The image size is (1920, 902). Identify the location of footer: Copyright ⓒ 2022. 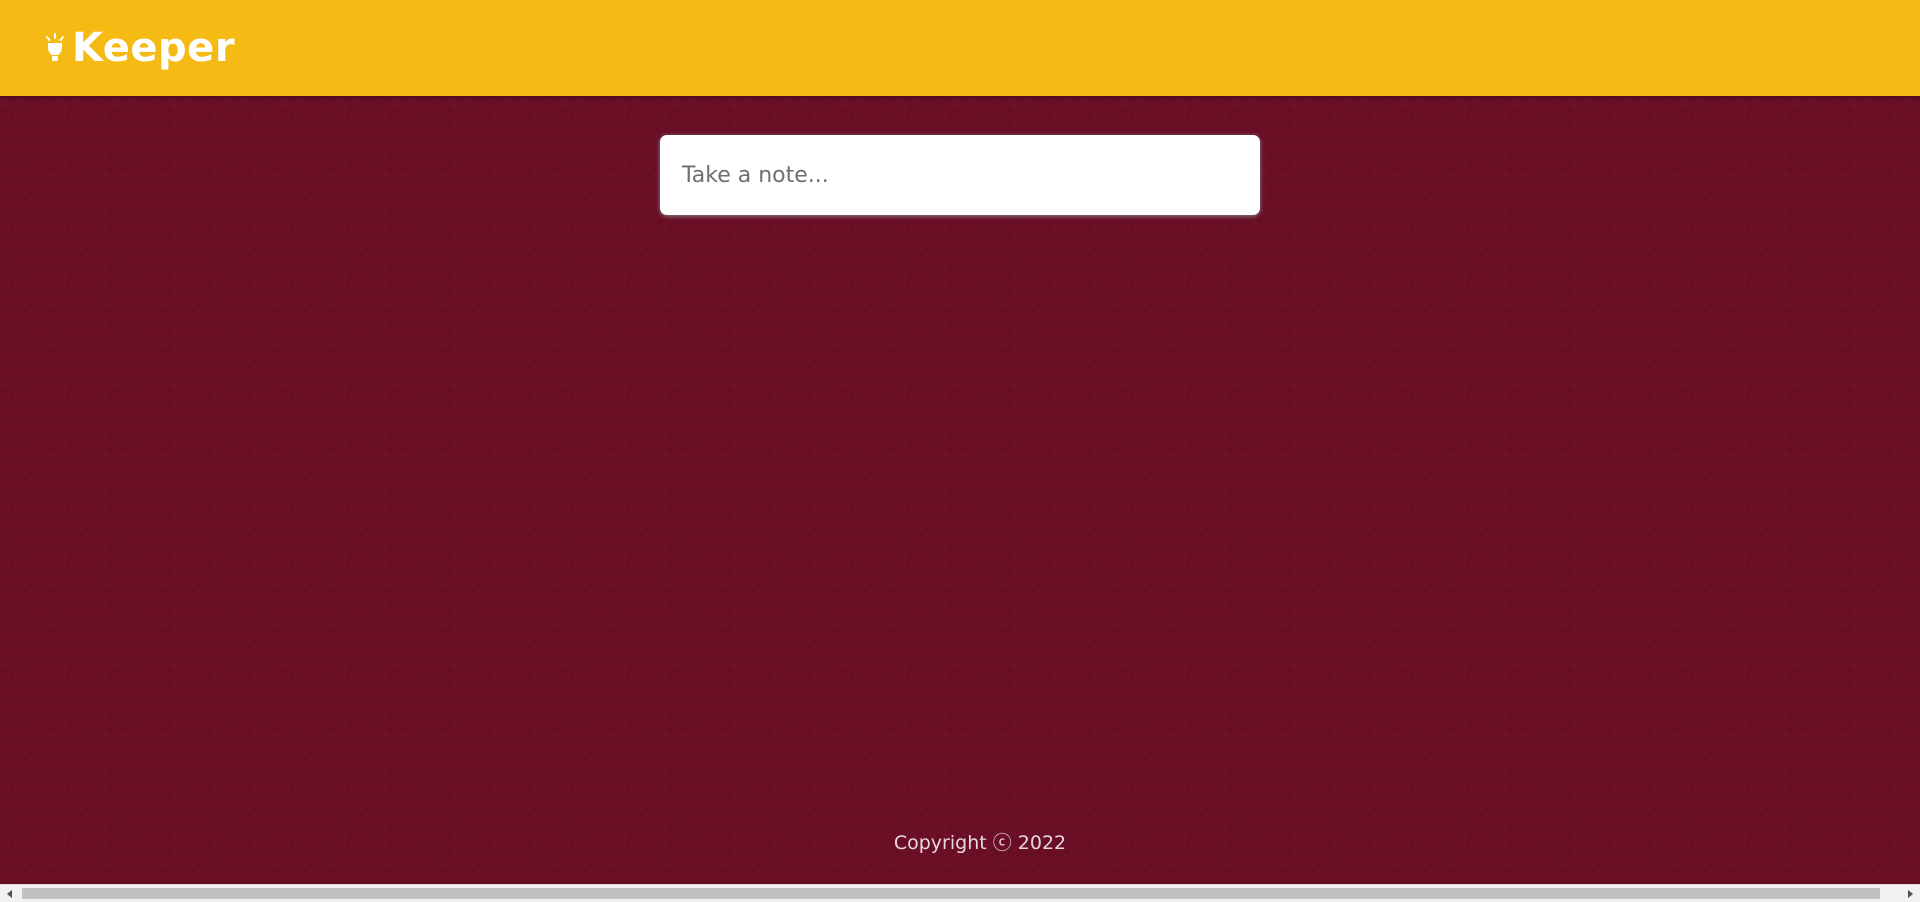
(960, 843).